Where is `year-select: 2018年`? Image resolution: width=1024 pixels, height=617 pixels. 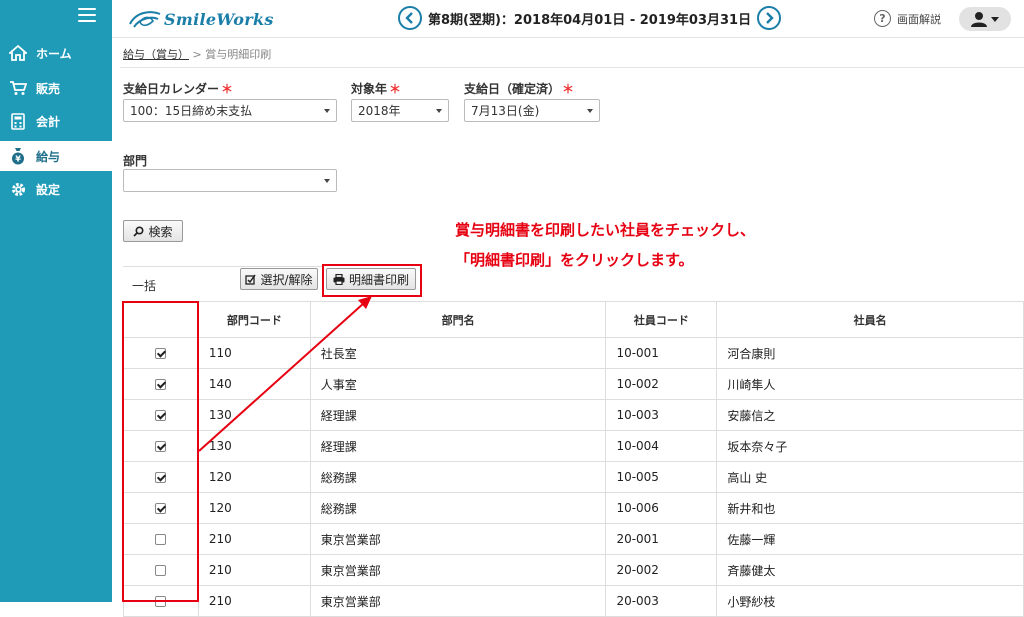
year-select: 2018年 is located at coordinates (400, 110).